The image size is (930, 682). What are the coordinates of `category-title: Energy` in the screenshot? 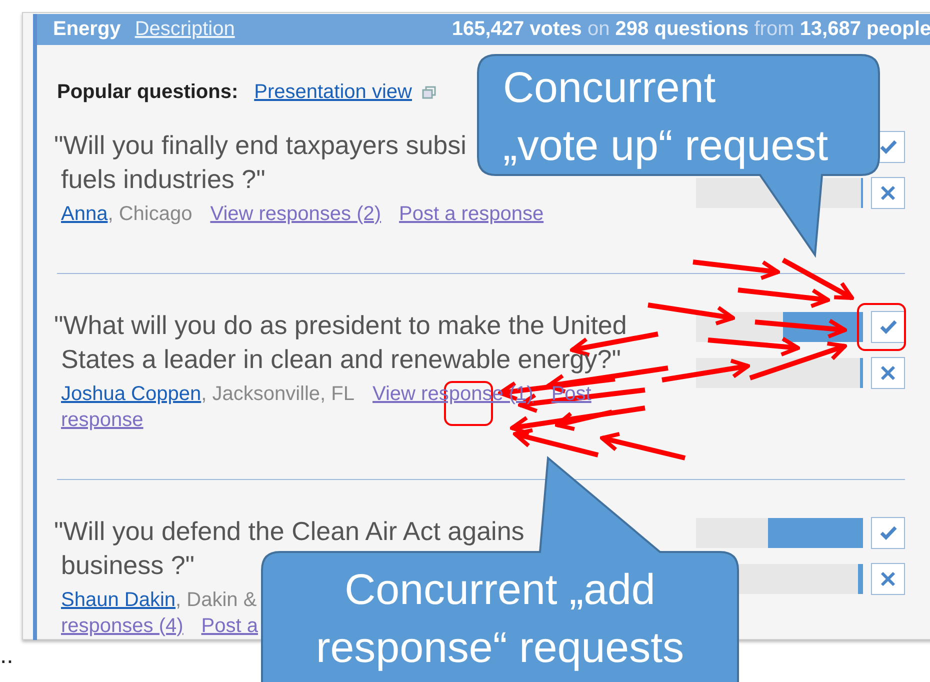 It's located at (87, 29).